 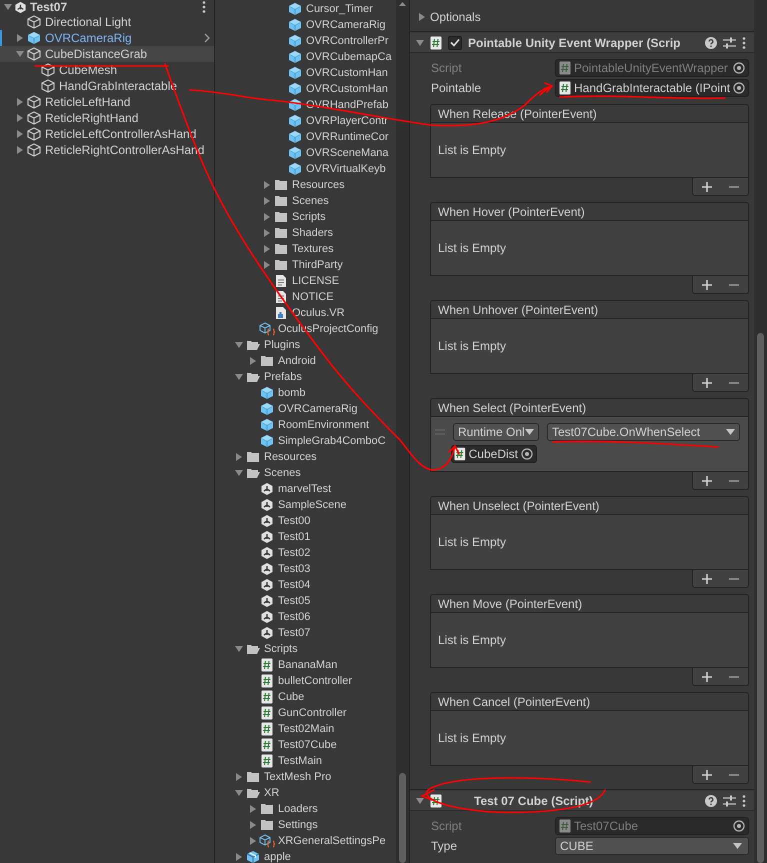 What do you see at coordinates (294, 633) in the screenshot?
I see `asset-item: Test07` at bounding box center [294, 633].